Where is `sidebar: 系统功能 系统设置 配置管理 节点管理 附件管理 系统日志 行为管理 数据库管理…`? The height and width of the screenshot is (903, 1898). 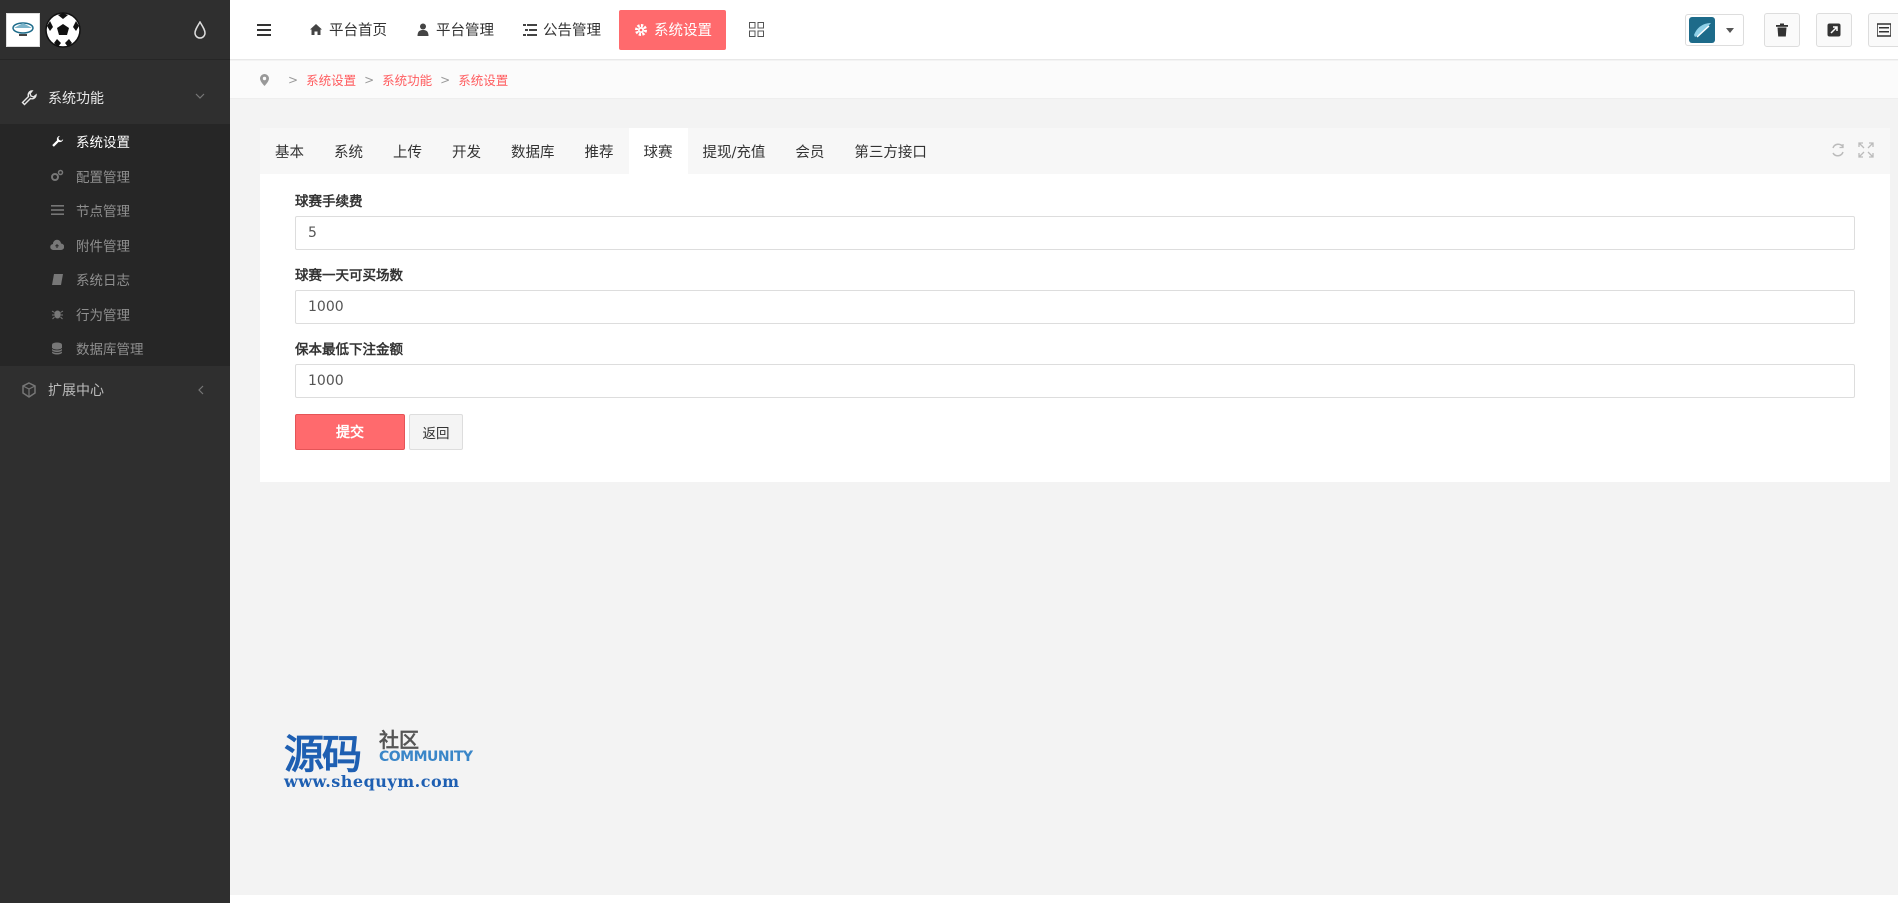 sidebar: 系统功能 系统设置 配置管理 节点管理 附件管理 系统日志 行为管理 数据库管理… is located at coordinates (115, 451).